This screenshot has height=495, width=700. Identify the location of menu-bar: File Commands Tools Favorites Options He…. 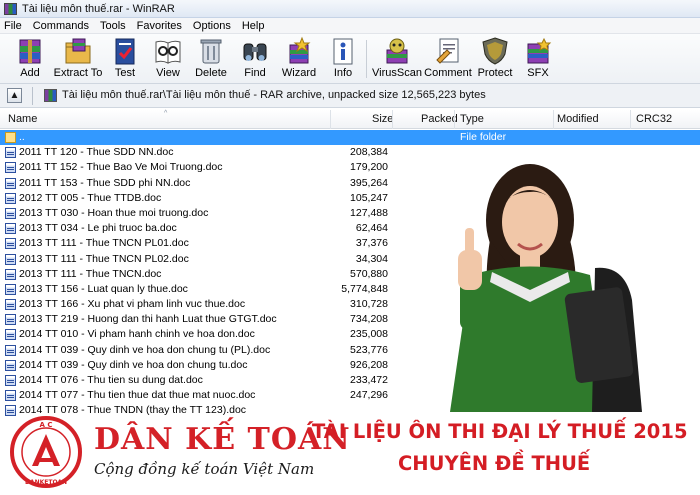
(350, 26).